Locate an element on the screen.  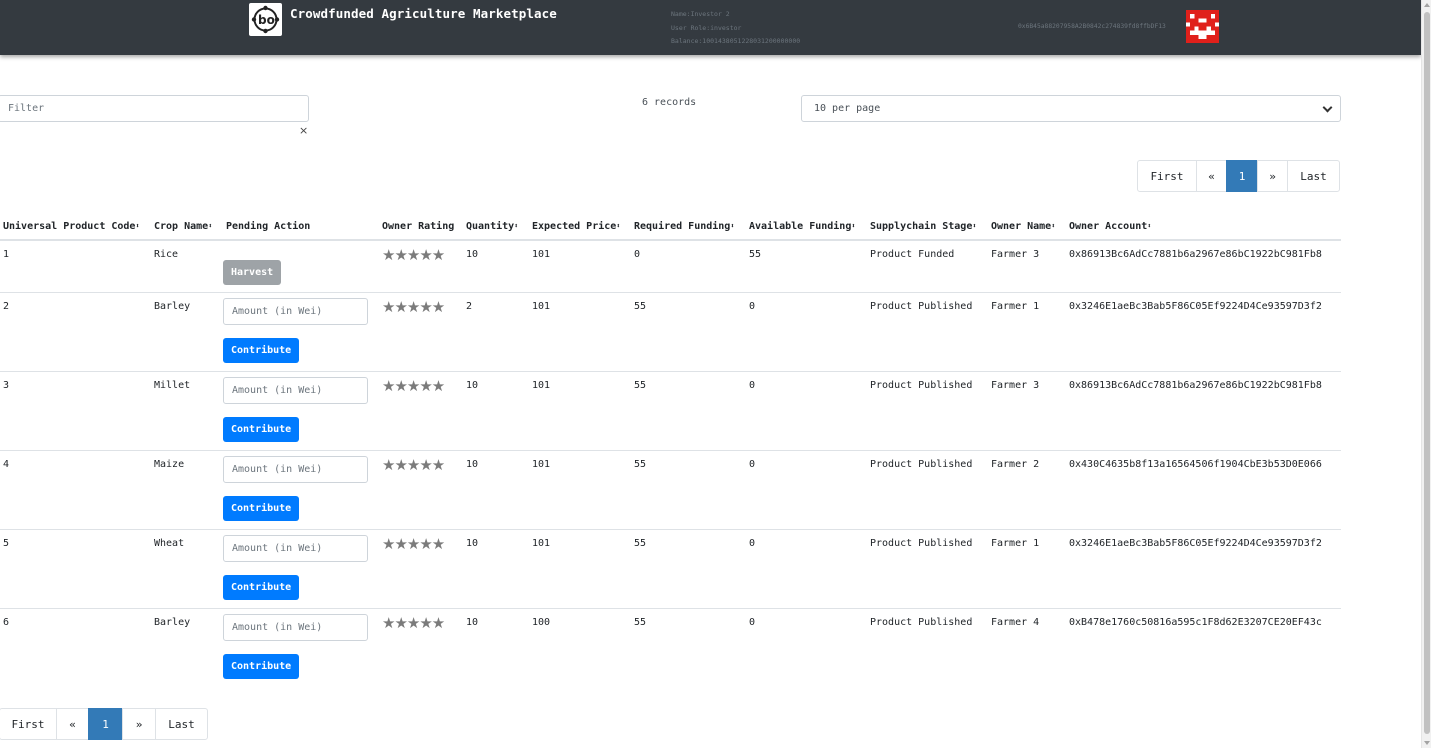
pagination-bottom: First « 1 » Last is located at coordinates (104, 724).